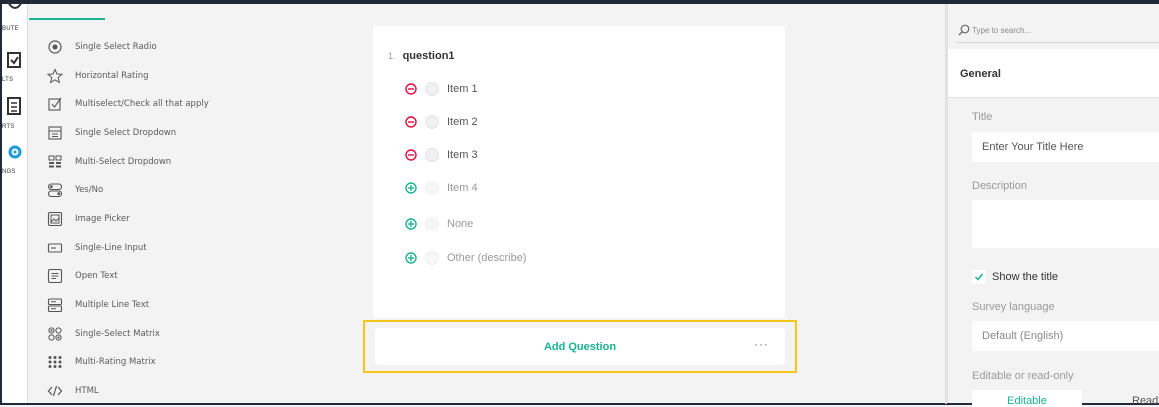 The image size is (1159, 407). Describe the element at coordinates (112, 76) in the screenshot. I see `toolbox-item-label: Horizontal Rating` at that location.